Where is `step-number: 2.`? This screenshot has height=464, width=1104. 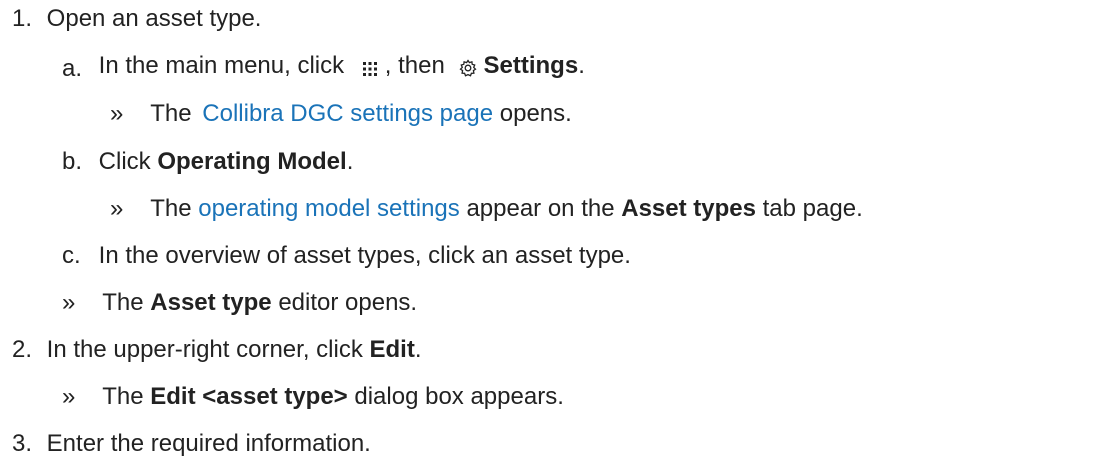 step-number: 2. is located at coordinates (22, 349).